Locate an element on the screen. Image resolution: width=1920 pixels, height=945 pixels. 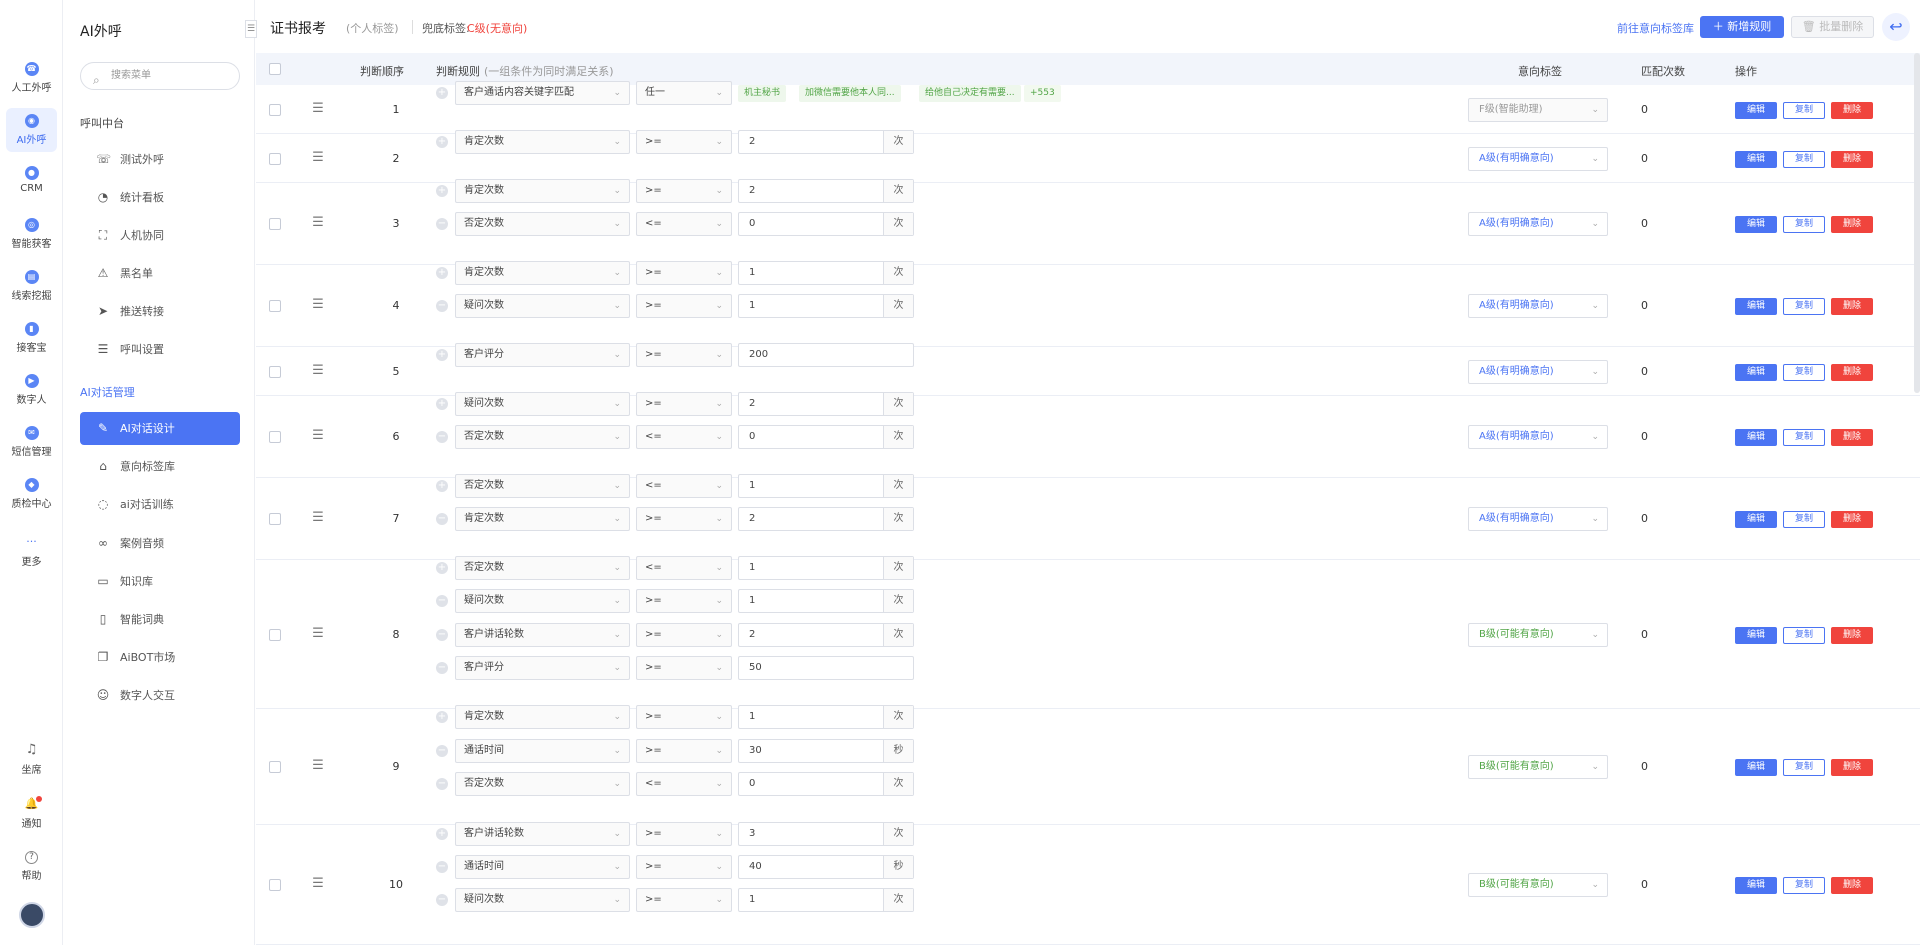
condition-field-select: 客户评分 ⌄ is located at coordinates (542, 355).